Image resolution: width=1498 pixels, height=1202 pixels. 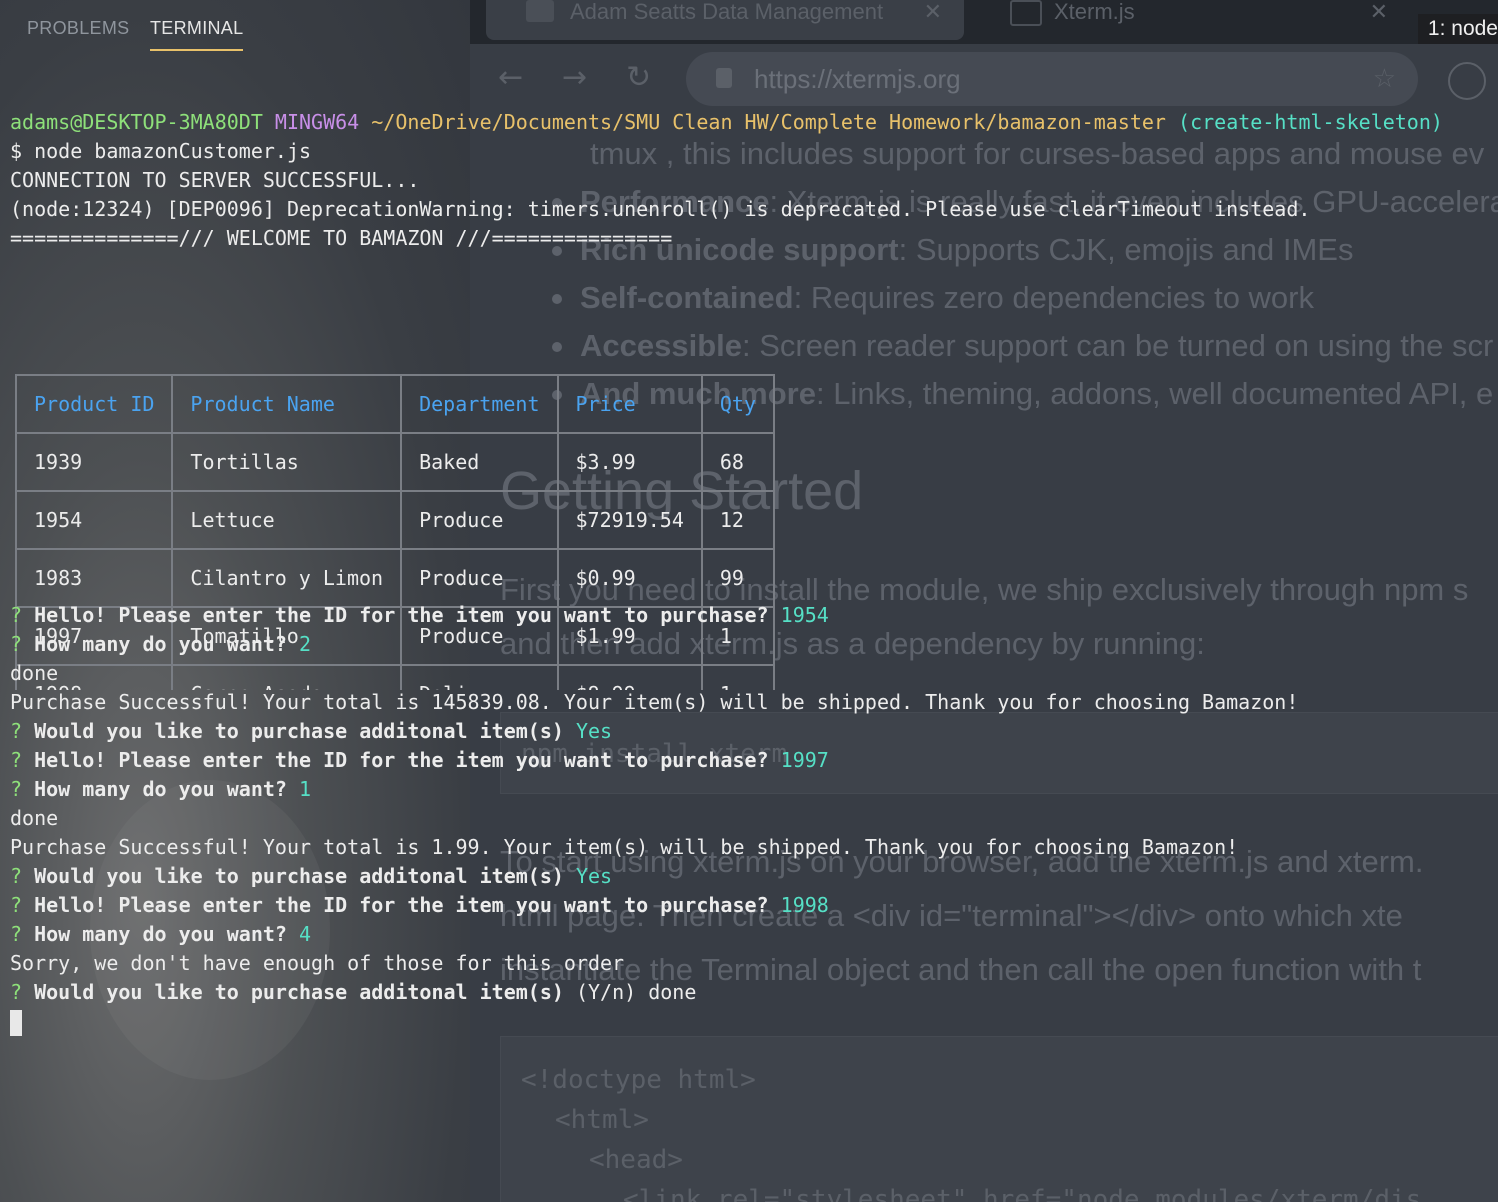 What do you see at coordinates (479, 677) in the screenshot?
I see `table-cell: Deli` at bounding box center [479, 677].